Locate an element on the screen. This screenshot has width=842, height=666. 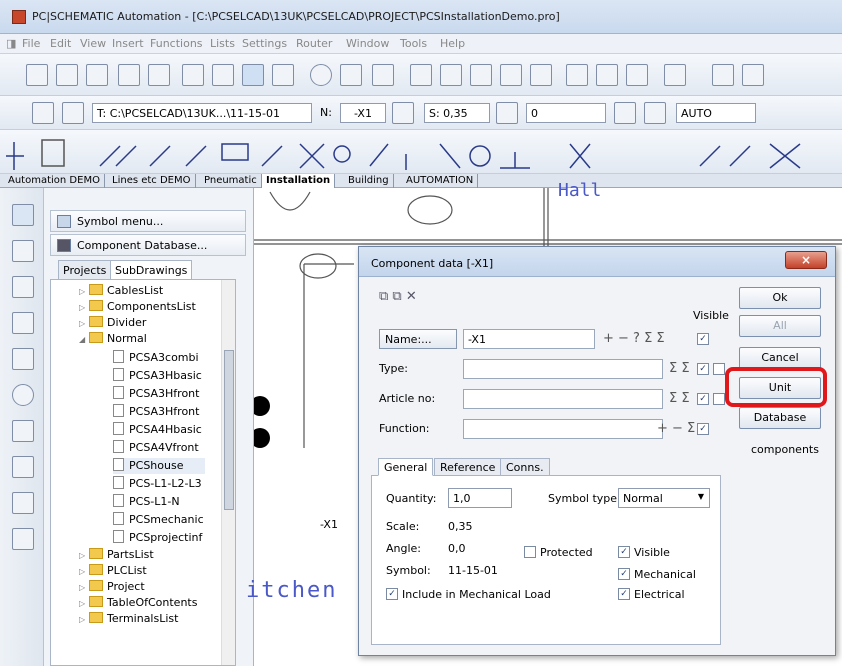
tab-projects: Projects is located at coordinates (85, 270).